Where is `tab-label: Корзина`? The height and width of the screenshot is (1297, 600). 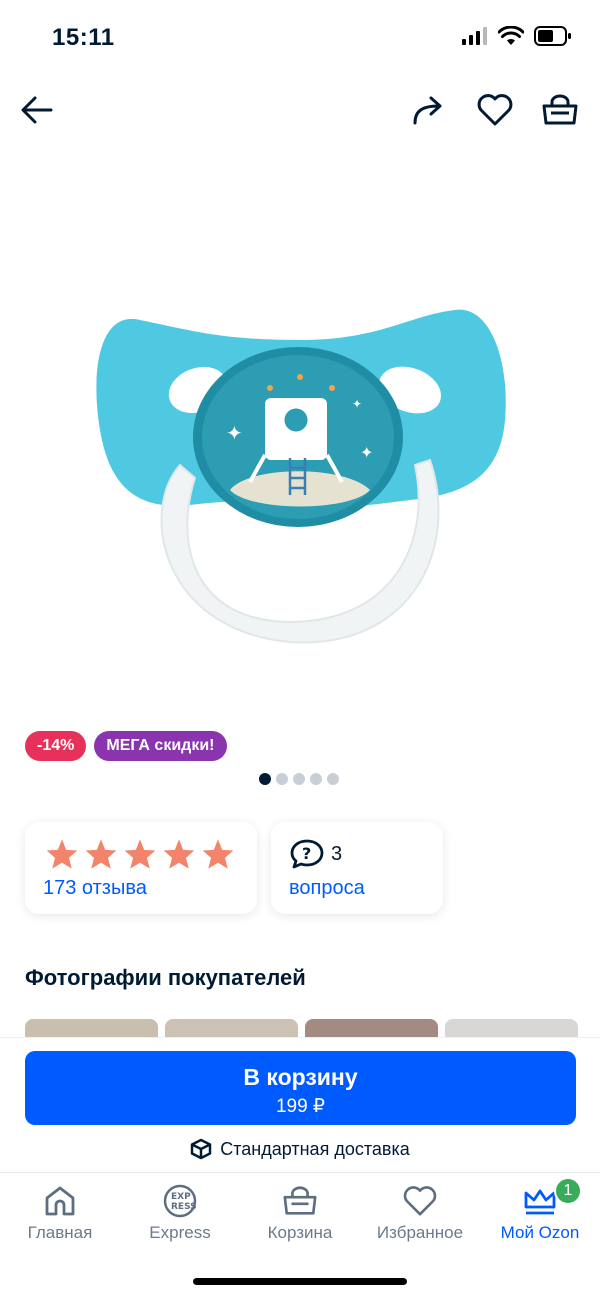 tab-label: Корзина is located at coordinates (300, 1232).